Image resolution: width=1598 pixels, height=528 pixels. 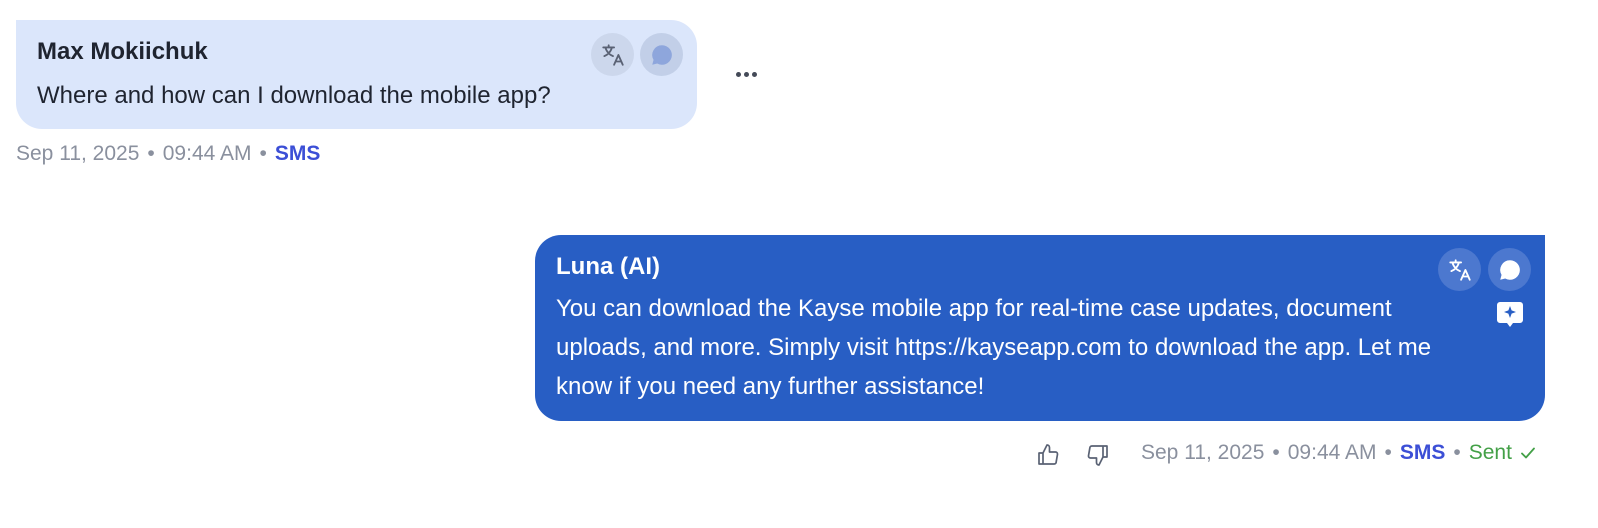 I want to click on thumbs-down-icon, so click(x=1097, y=455).